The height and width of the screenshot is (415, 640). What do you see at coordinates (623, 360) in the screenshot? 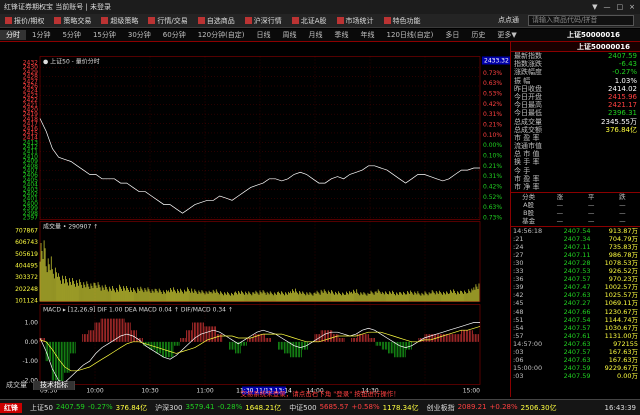
I see `tick-volume: 167.63万` at bounding box center [623, 360].